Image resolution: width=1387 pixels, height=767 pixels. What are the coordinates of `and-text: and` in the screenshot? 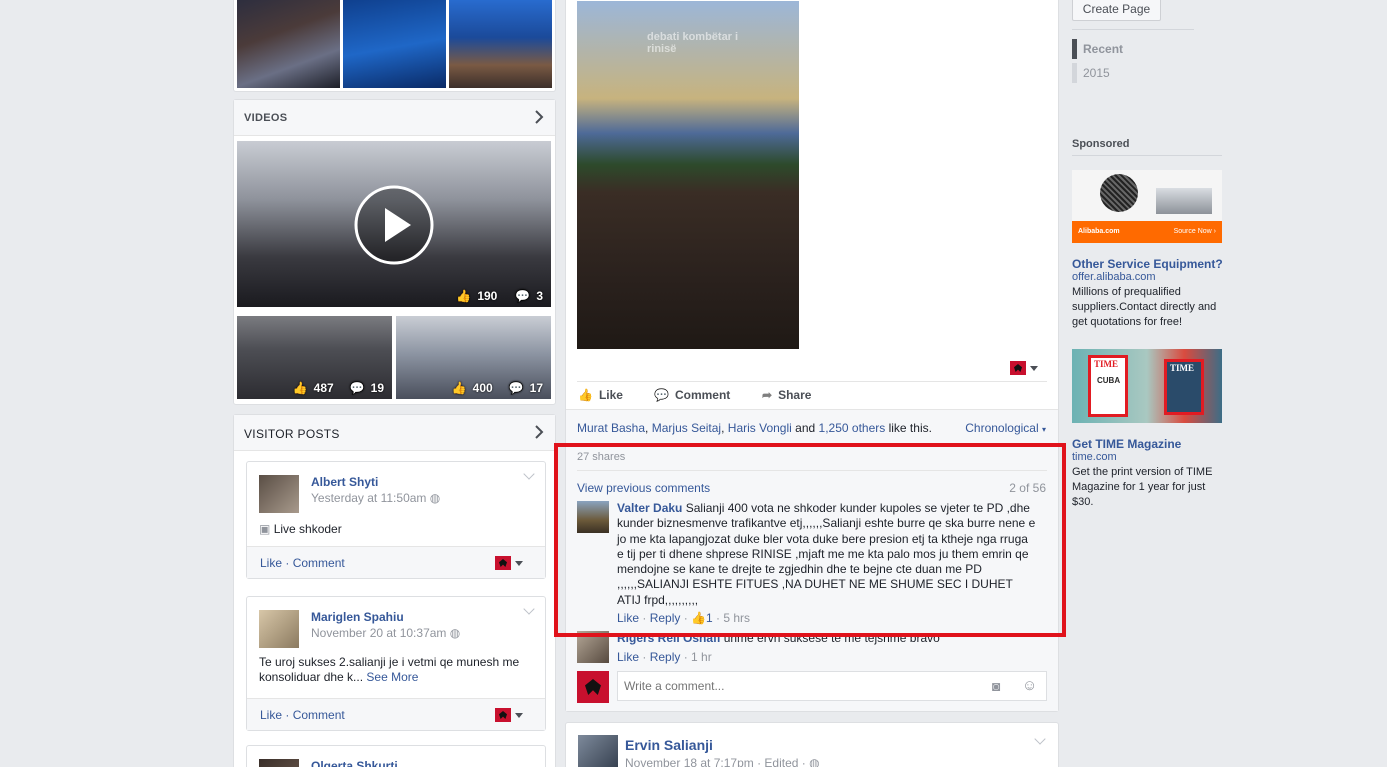 It's located at (805, 428).